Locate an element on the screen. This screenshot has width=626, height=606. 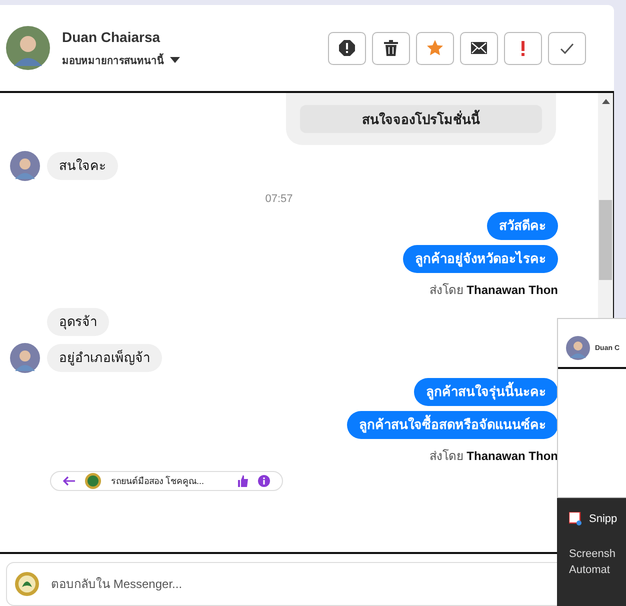
app-name: Snipp is located at coordinates (603, 519).